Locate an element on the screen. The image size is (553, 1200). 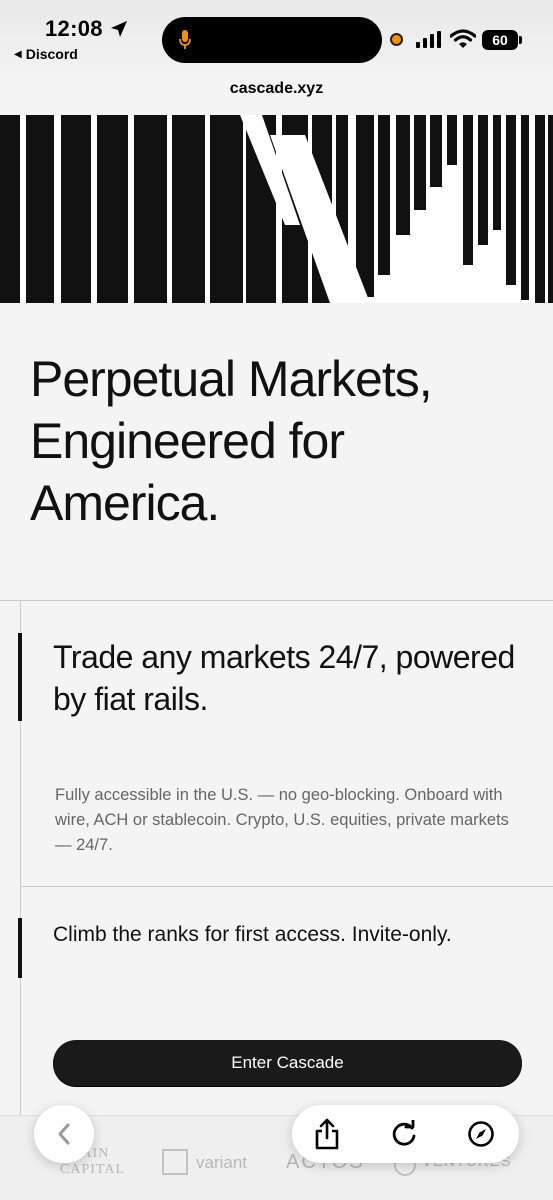
status-time: 12:08 is located at coordinates (74, 28).